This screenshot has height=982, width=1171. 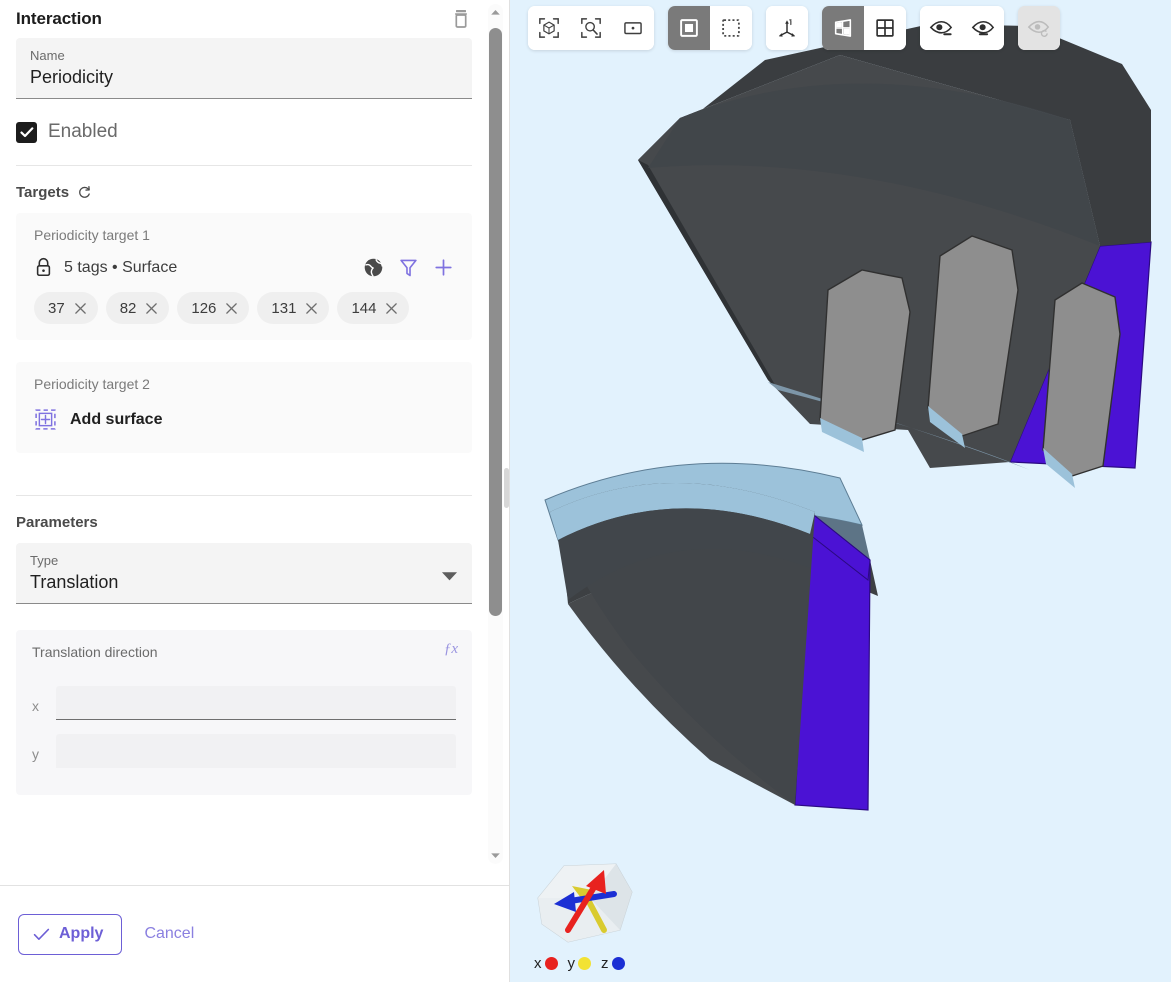 What do you see at coordinates (169, 934) in the screenshot?
I see `cancel-button: Cancel` at bounding box center [169, 934].